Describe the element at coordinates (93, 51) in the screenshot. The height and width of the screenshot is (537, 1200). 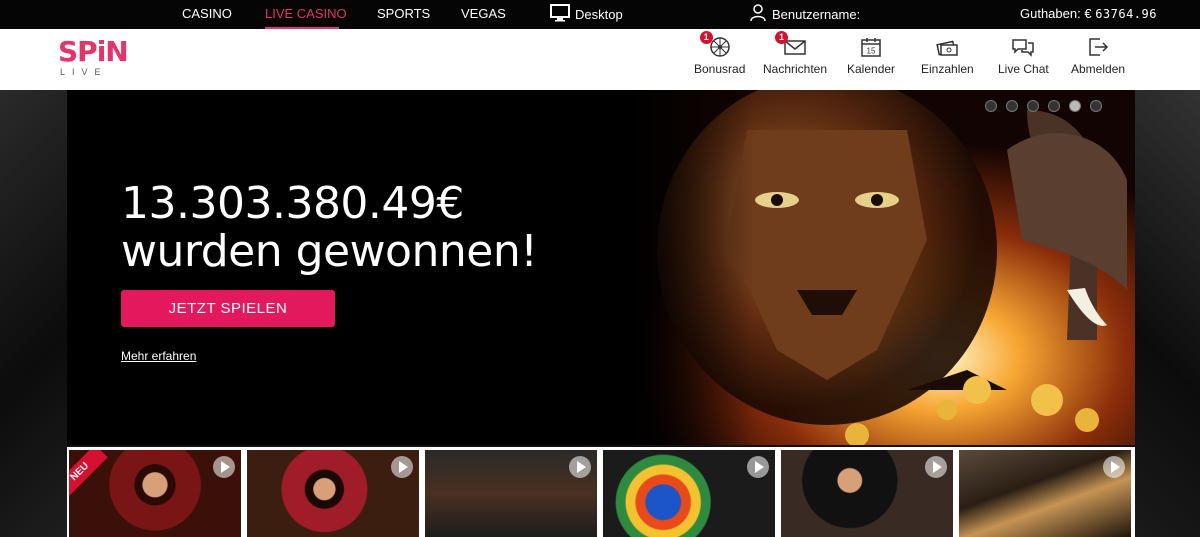
I see `logo-text: SPiN` at that location.